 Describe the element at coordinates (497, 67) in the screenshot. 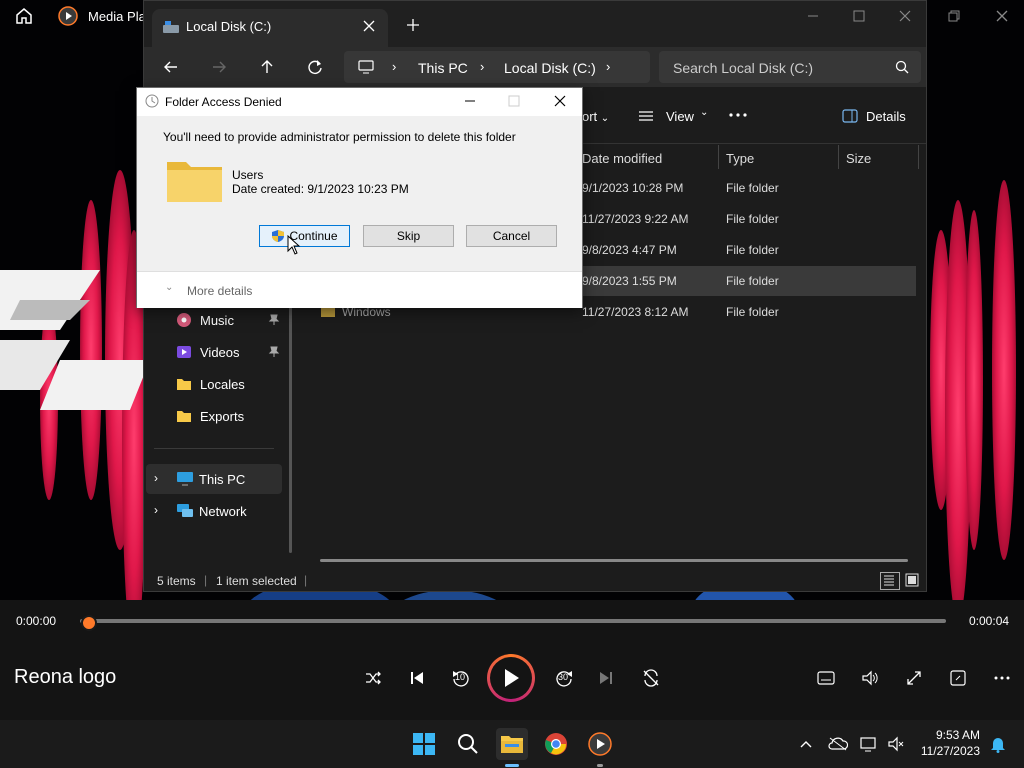

I see `address-bar: › This PC › Local Disk (C:) ›` at that location.